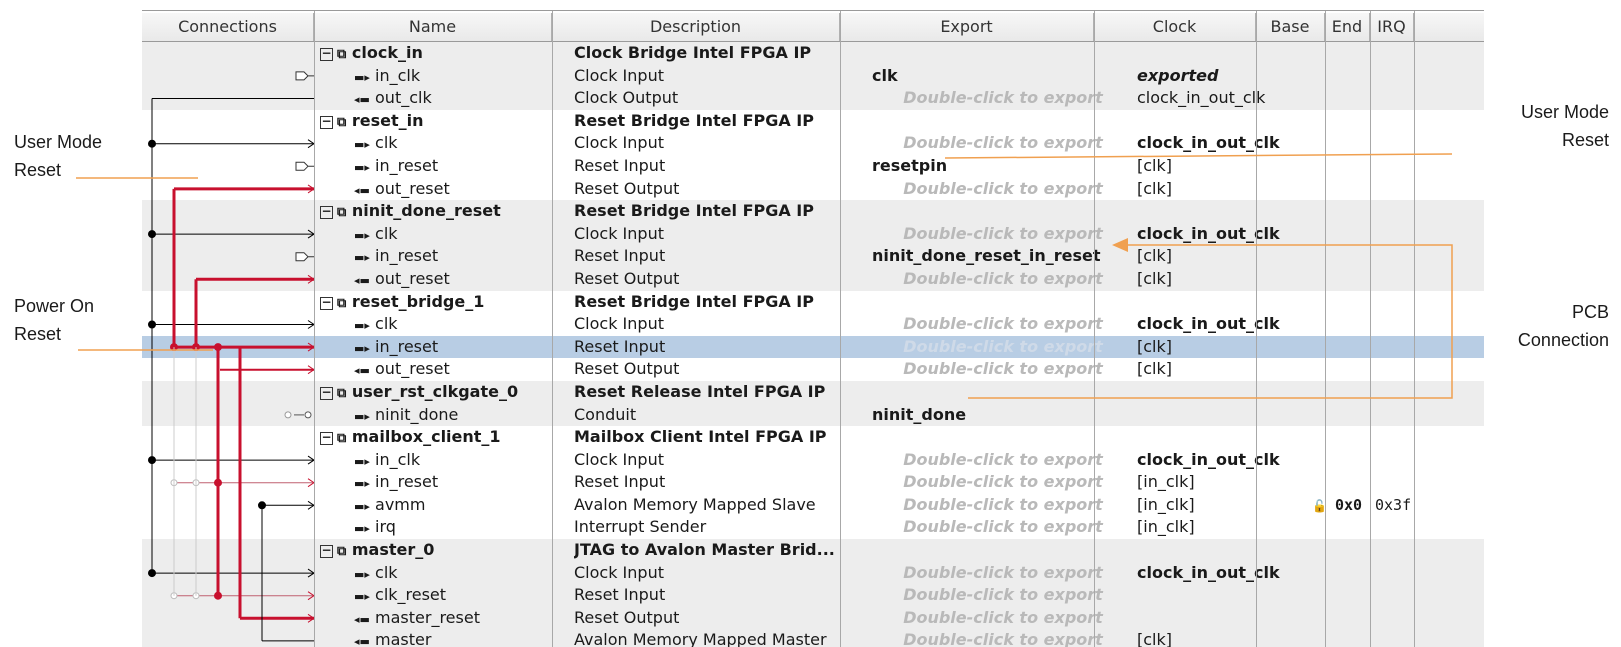 Image resolution: width=1621 pixels, height=647 pixels. What do you see at coordinates (1563, 340) in the screenshot?
I see `callout-line2: Connection` at bounding box center [1563, 340].